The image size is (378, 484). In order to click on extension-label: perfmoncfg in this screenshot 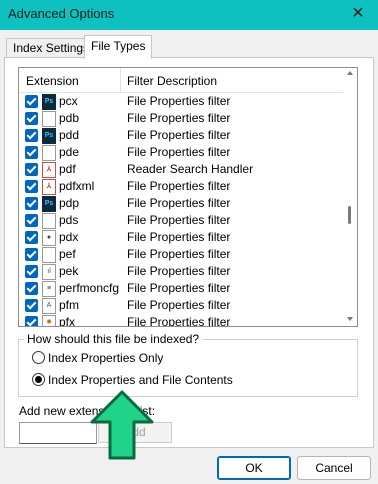, I will do `click(89, 288)`.